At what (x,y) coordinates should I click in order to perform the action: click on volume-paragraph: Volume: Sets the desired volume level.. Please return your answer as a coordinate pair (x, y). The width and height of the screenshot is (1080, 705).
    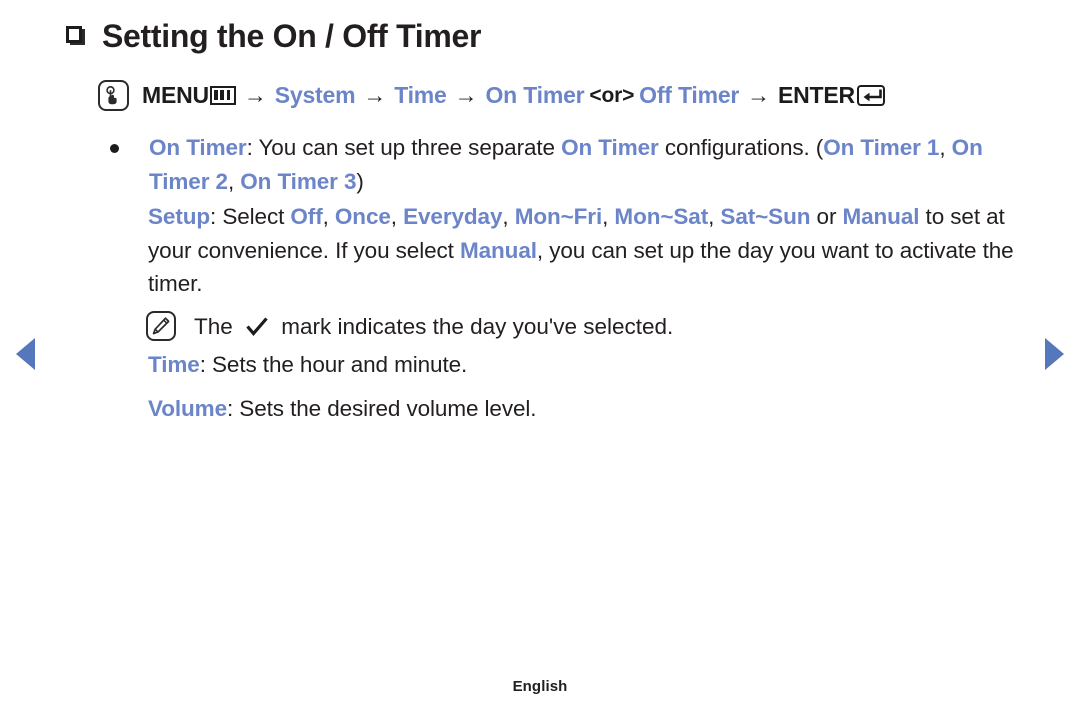
    Looking at the image, I should click on (598, 409).